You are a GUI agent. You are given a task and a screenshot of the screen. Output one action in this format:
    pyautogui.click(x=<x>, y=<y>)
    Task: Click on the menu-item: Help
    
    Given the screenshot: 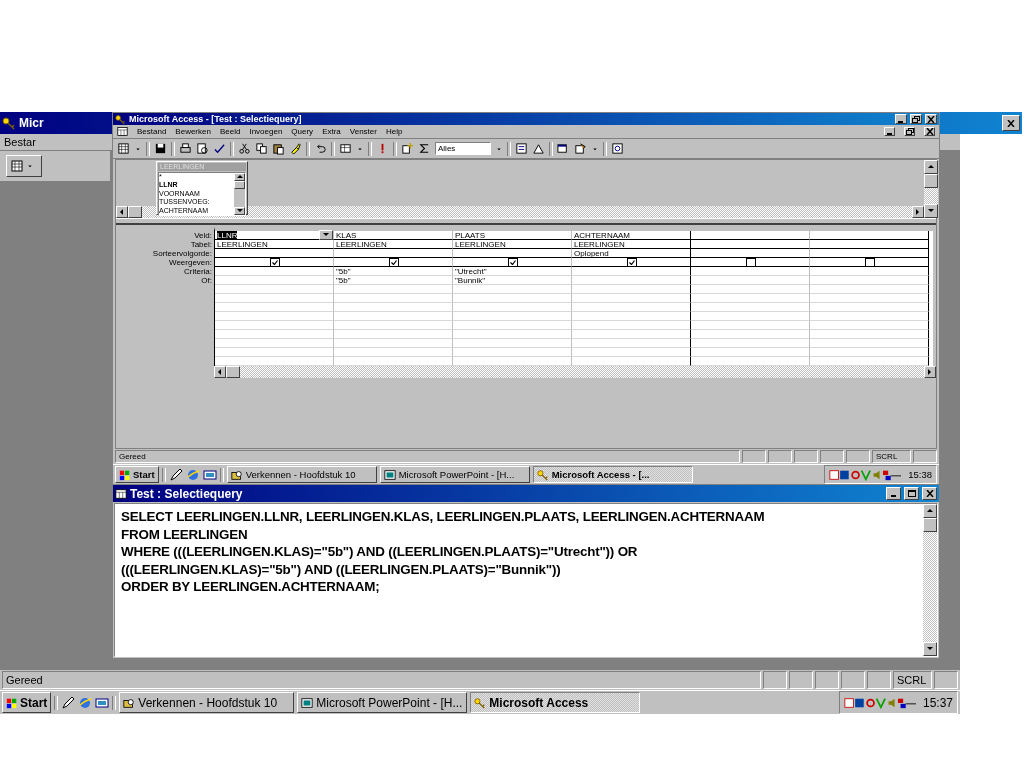 What is the action you would take?
    pyautogui.click(x=394, y=131)
    